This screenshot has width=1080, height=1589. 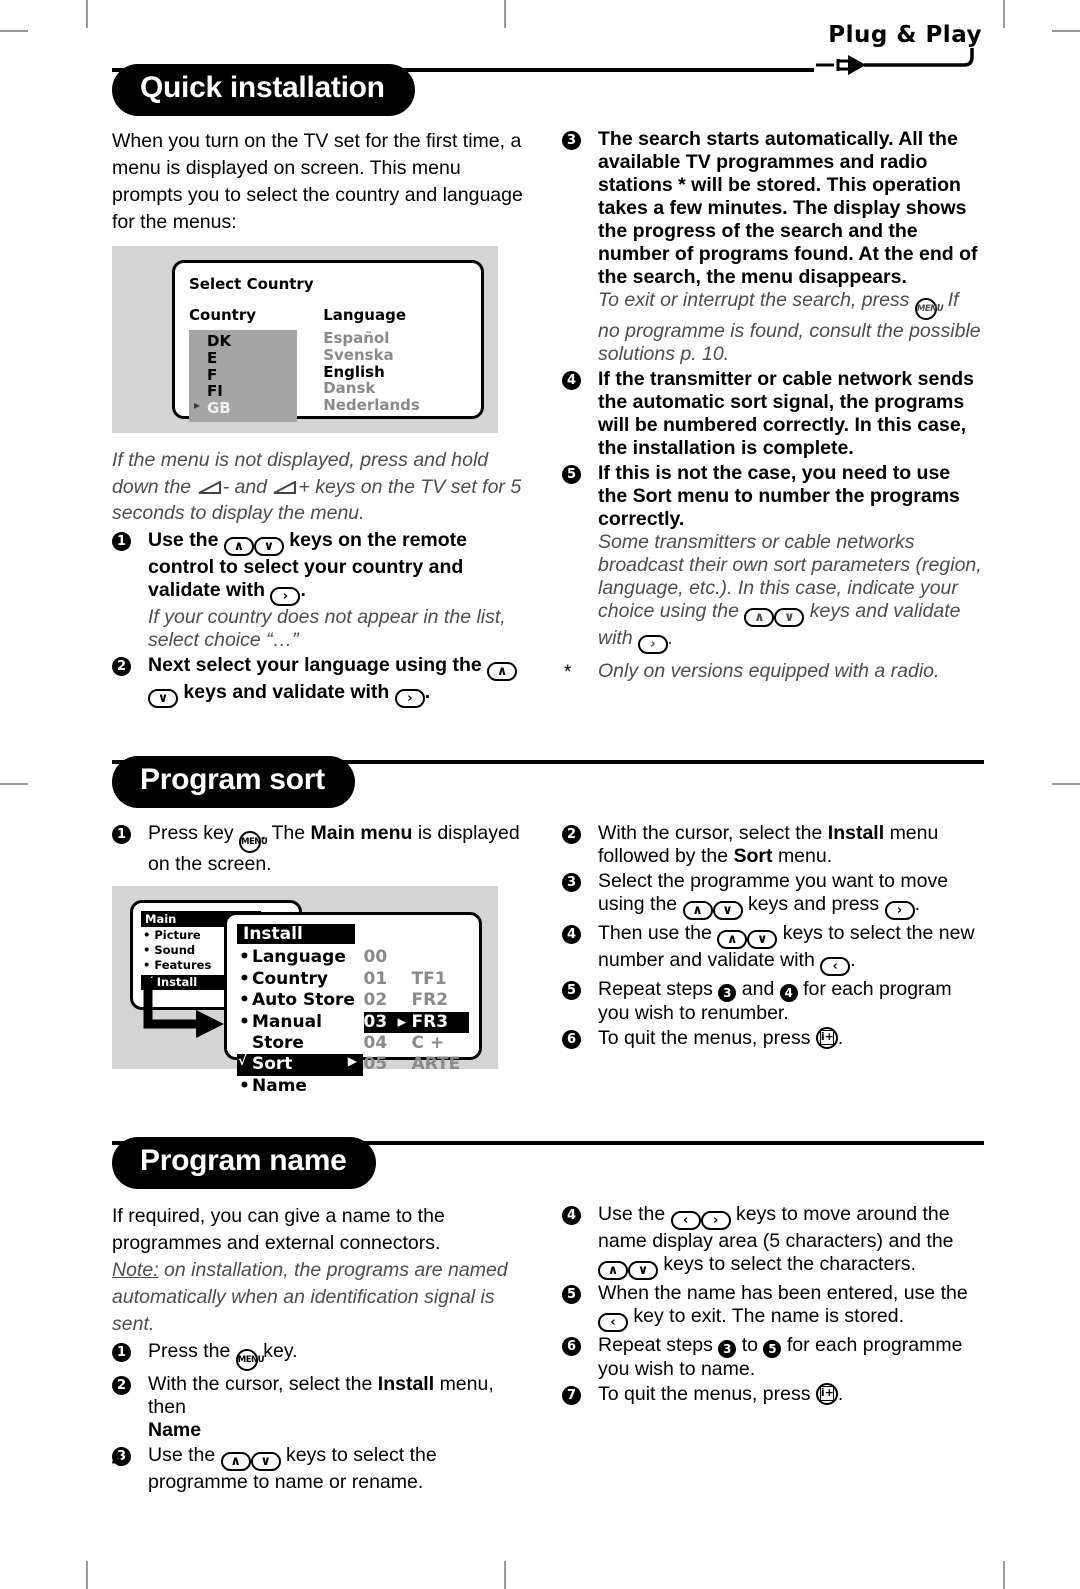 What do you see at coordinates (14, 784) in the screenshot?
I see `crop-mark-left-mid` at bounding box center [14, 784].